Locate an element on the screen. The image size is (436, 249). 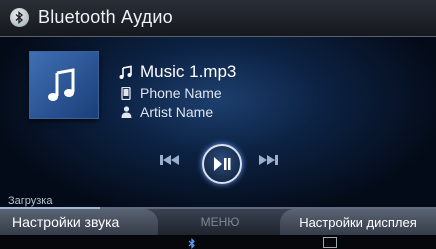
signal-badge-icon is located at coordinates (330, 242).